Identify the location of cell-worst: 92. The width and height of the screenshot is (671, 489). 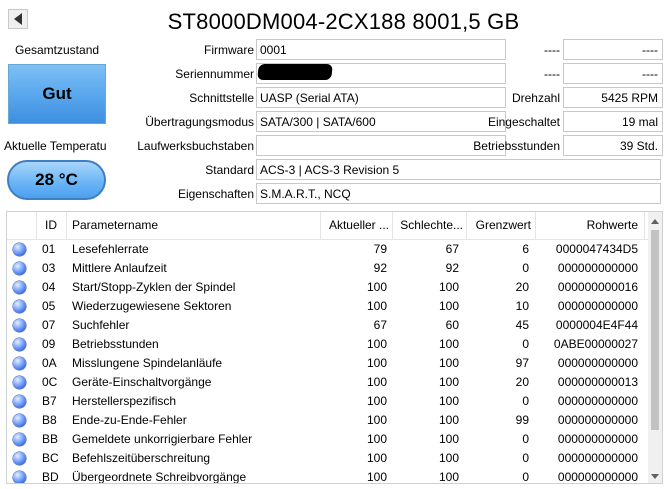
(452, 268).